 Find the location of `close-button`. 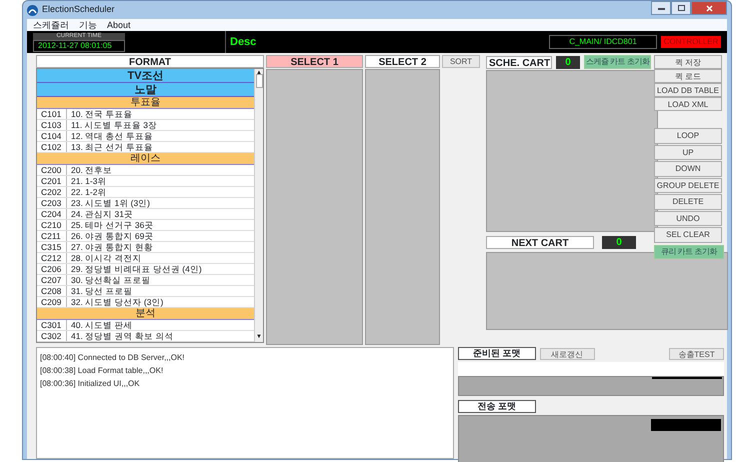

close-button is located at coordinates (709, 8).